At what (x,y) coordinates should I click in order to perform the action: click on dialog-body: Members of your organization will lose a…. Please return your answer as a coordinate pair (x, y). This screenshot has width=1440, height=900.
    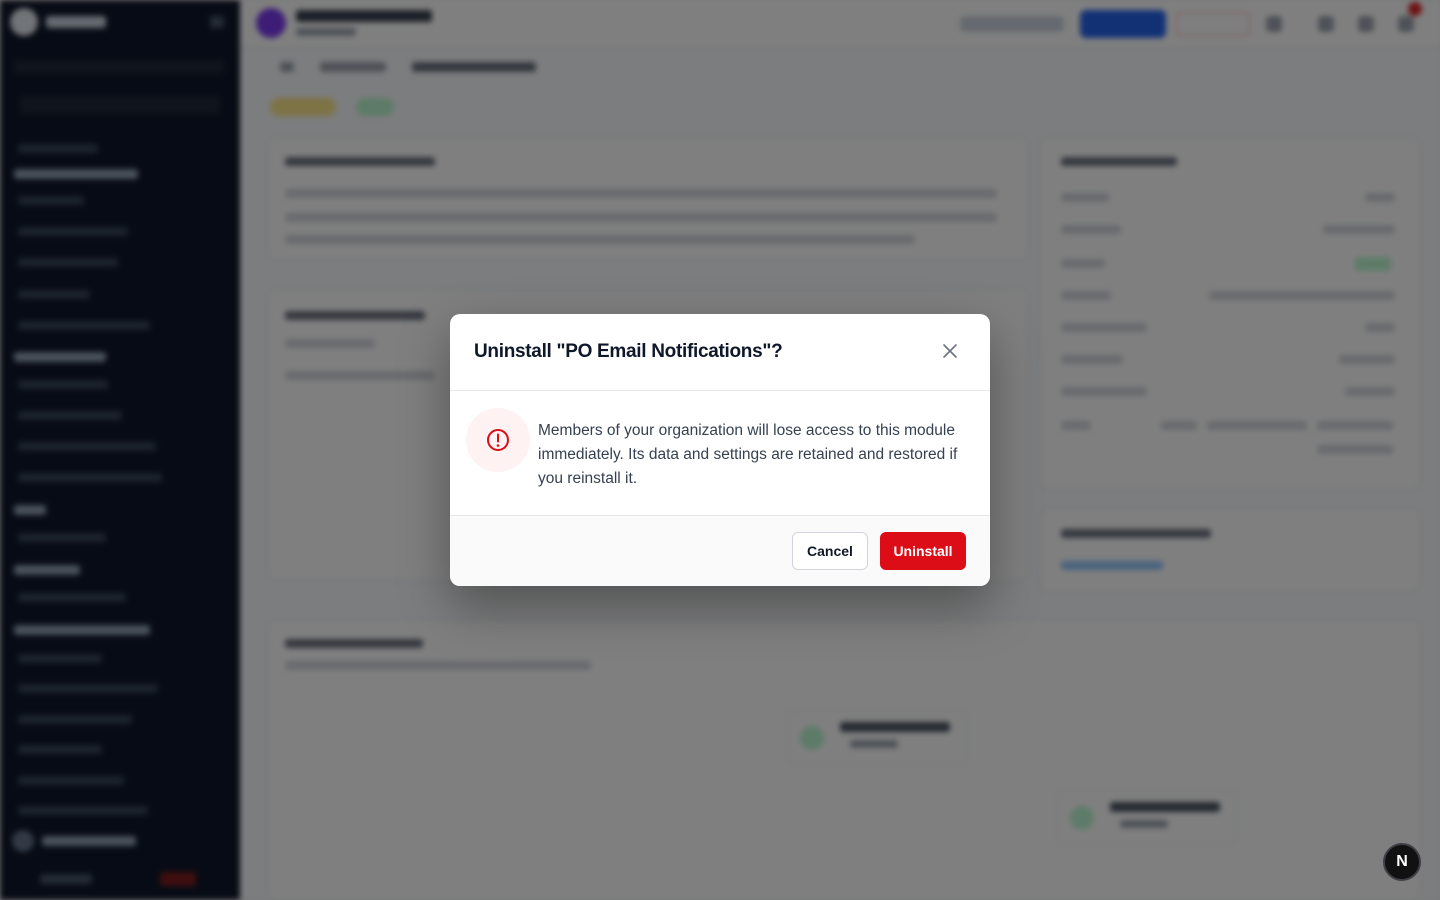
    Looking at the image, I should click on (720, 453).